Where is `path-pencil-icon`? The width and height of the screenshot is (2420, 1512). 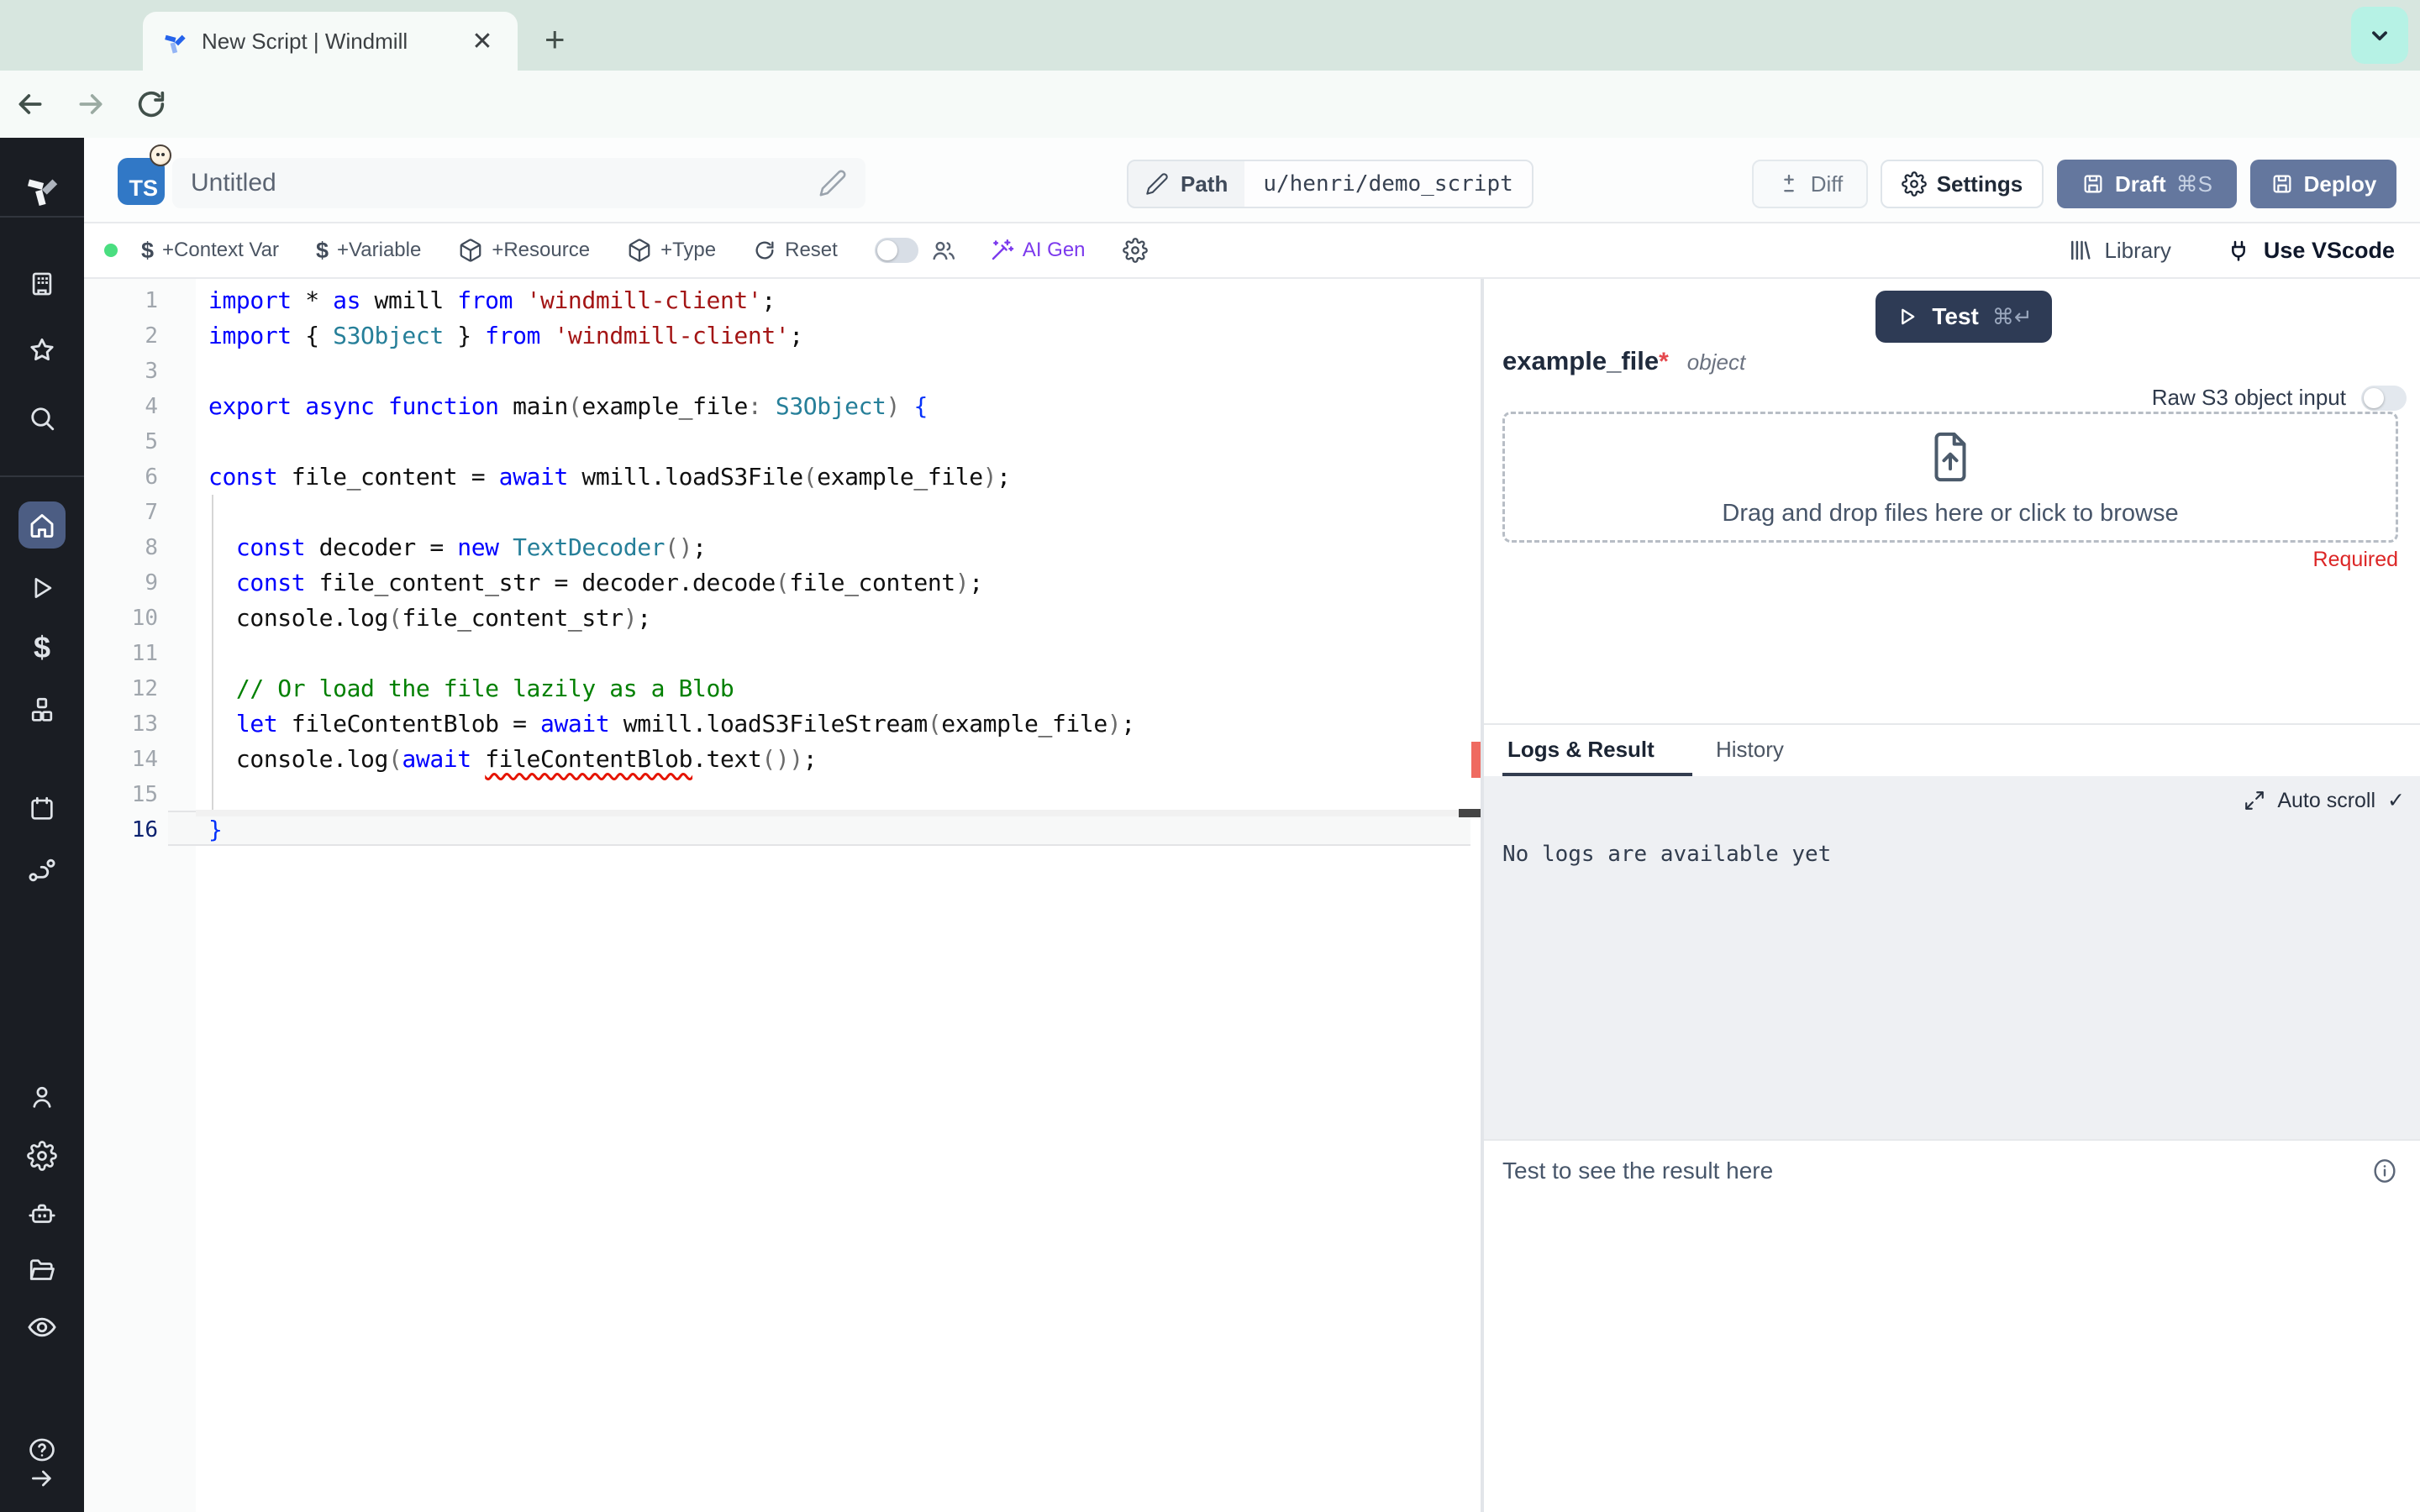
path-pencil-icon is located at coordinates (1157, 184).